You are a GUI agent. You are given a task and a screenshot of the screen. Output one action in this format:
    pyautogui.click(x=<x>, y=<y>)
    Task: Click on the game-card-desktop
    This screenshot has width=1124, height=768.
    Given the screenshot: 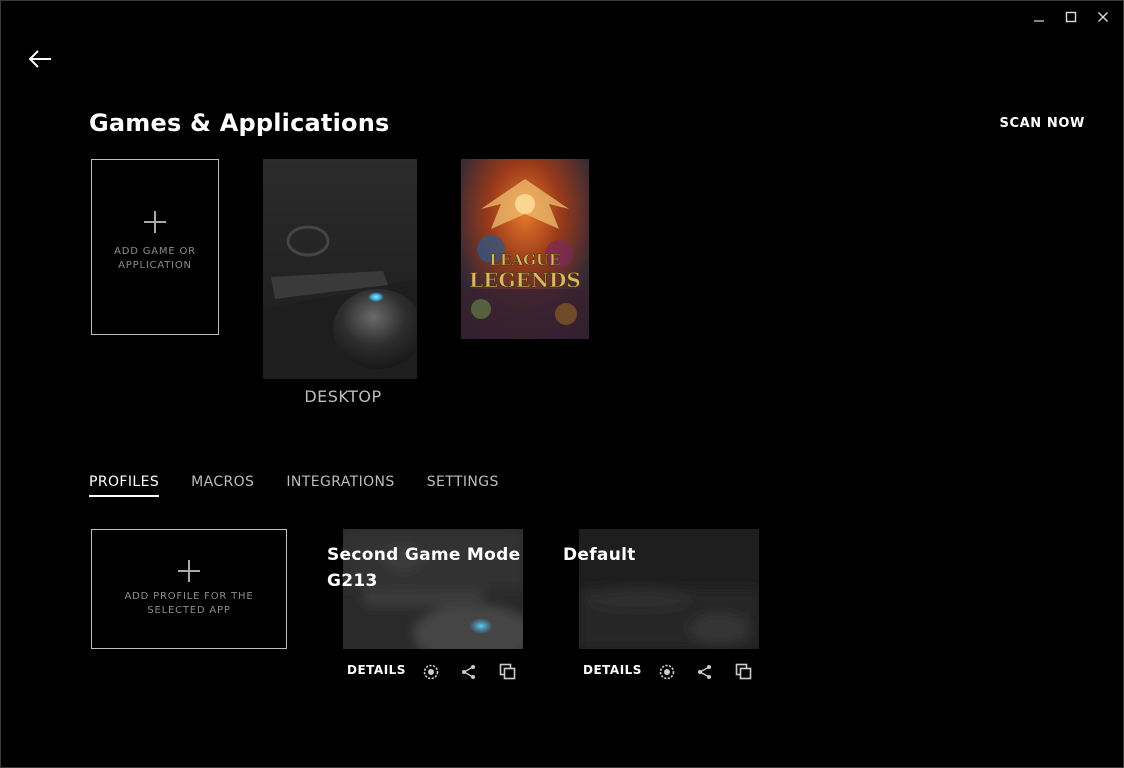 What is the action you would take?
    pyautogui.click(x=340, y=269)
    